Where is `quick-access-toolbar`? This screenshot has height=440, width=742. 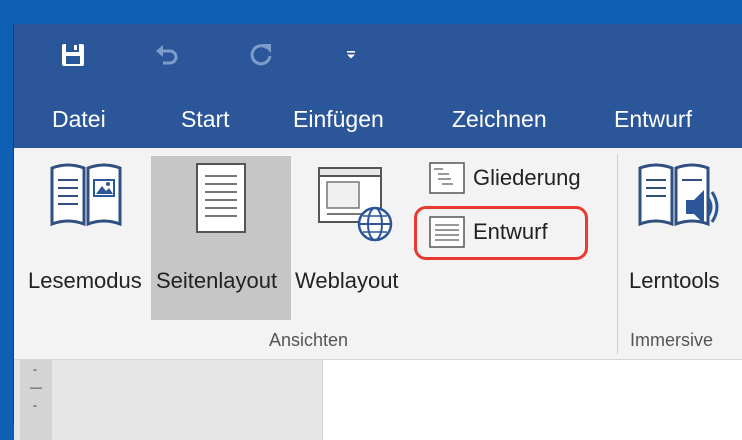 quick-access-toolbar is located at coordinates (378, 56).